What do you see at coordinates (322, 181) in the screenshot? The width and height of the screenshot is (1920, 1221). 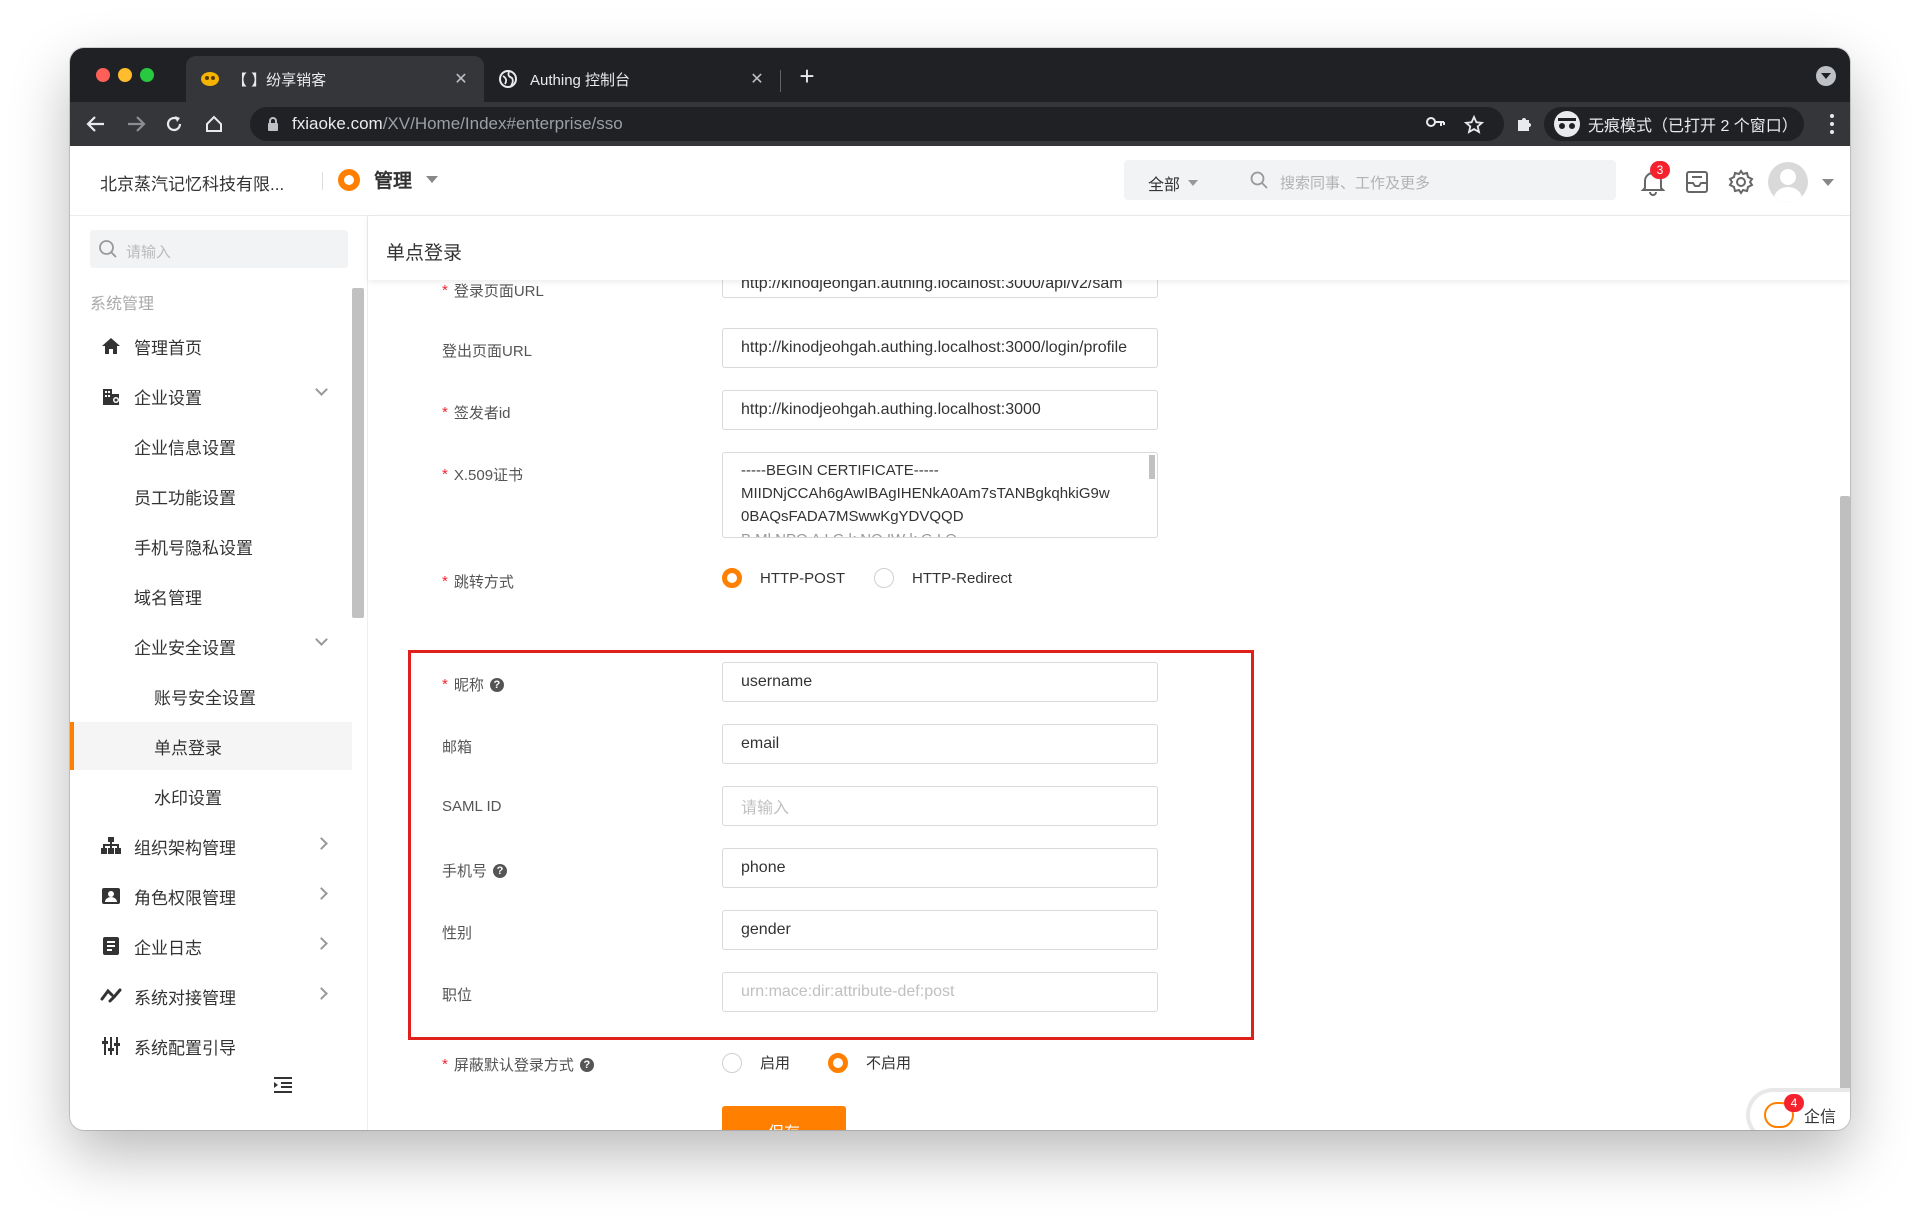 I see `header-divider` at bounding box center [322, 181].